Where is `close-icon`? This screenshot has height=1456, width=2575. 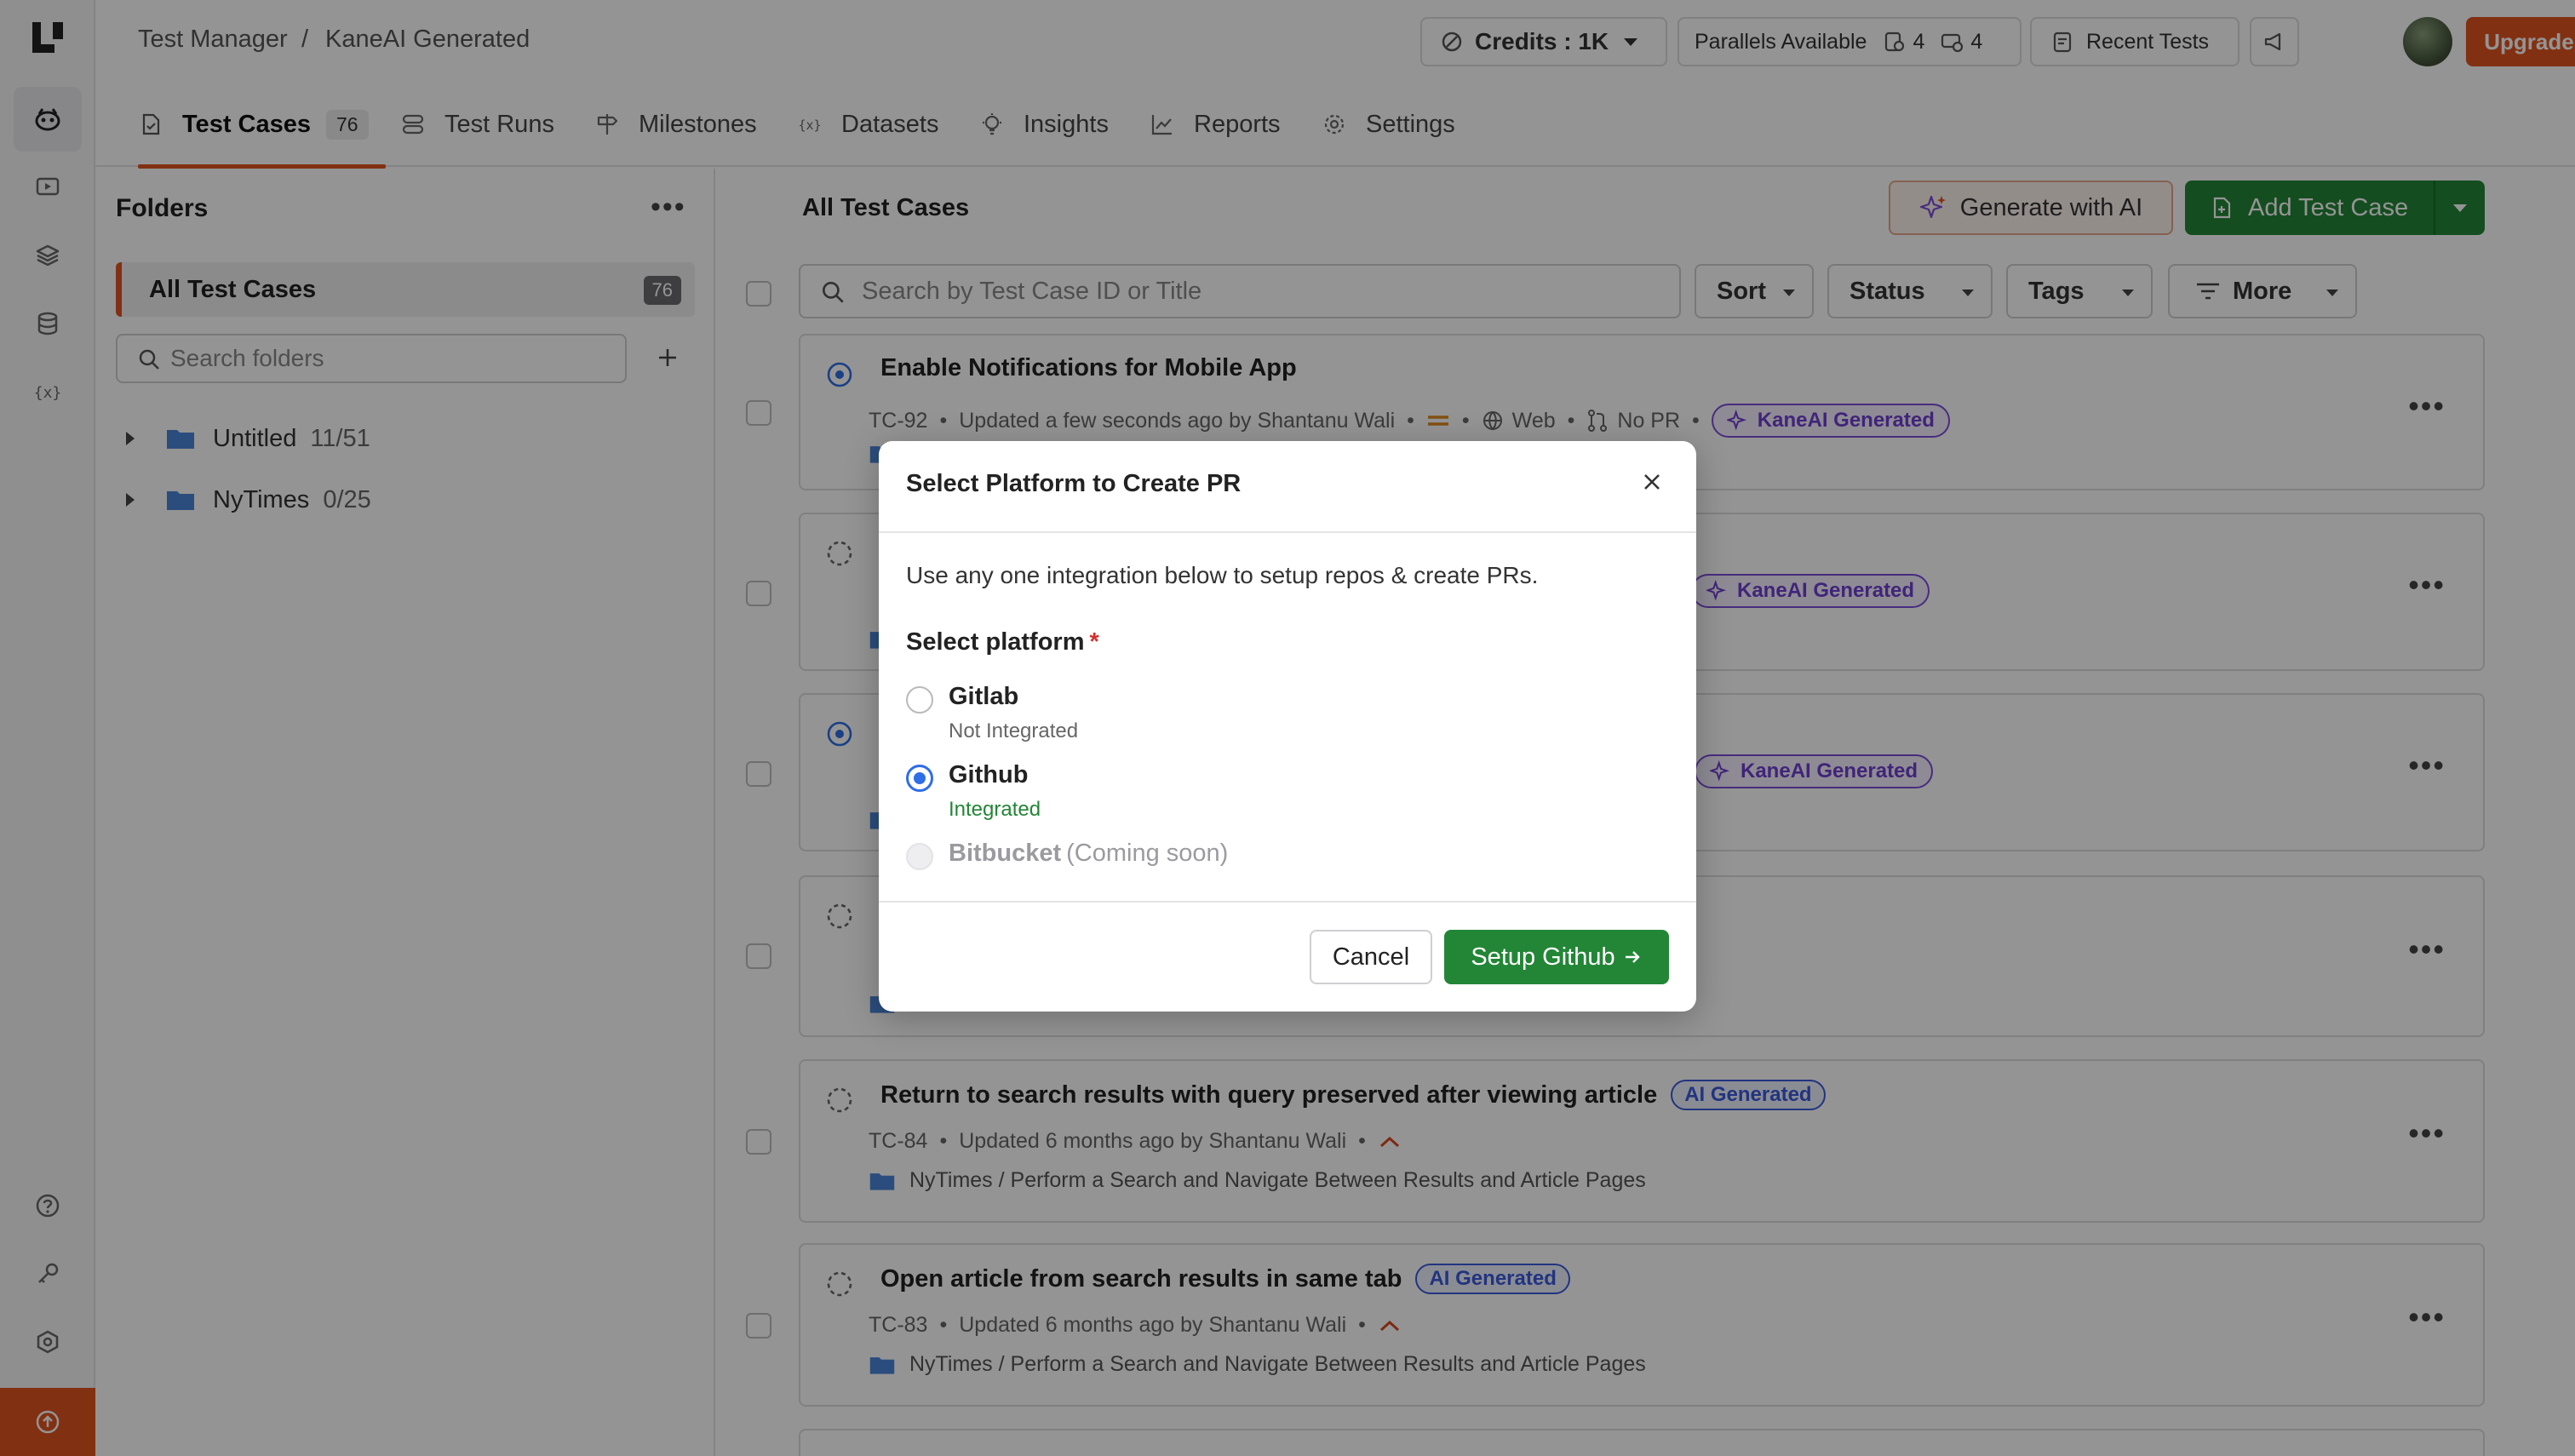 close-icon is located at coordinates (1652, 482).